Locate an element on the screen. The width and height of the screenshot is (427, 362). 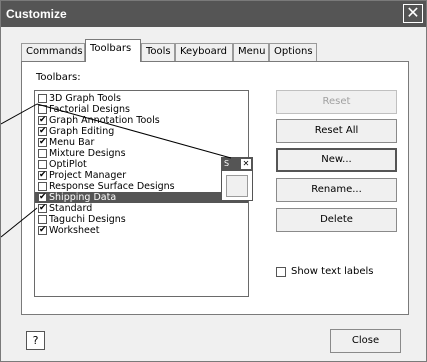
show-text-labels-label: Show text labels is located at coordinates (332, 271).